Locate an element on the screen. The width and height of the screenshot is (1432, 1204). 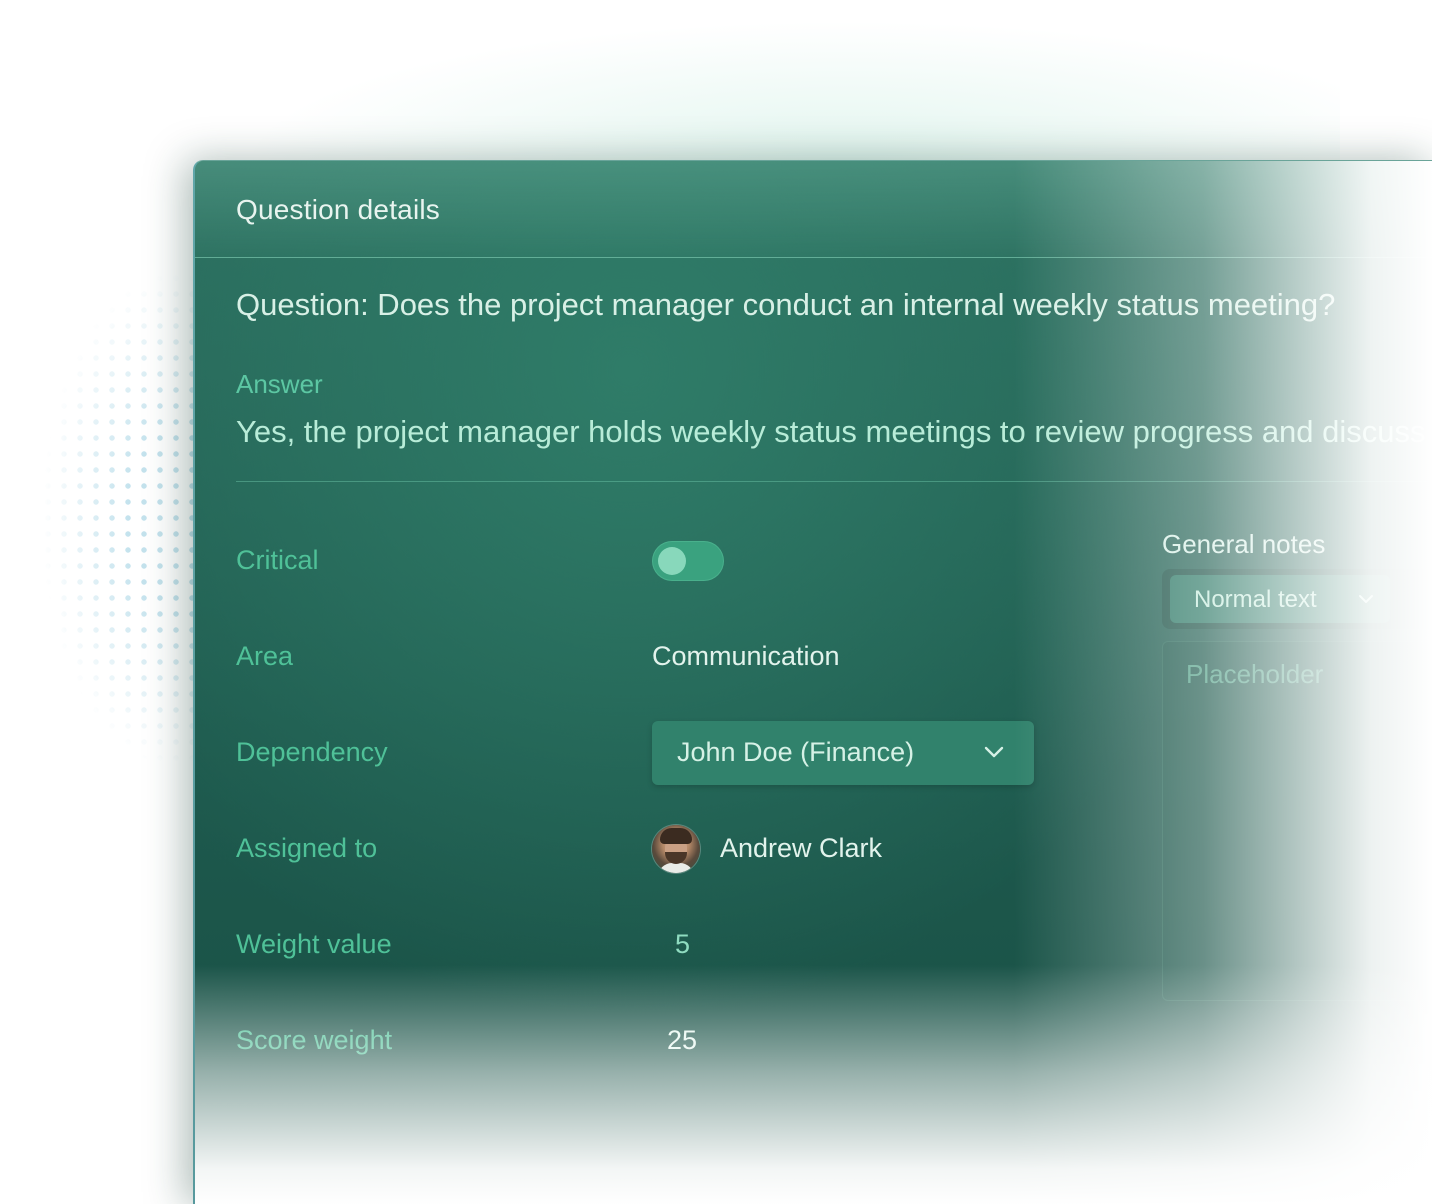
dependency-selected-value: John Doe (Finance) is located at coordinates (796, 752).